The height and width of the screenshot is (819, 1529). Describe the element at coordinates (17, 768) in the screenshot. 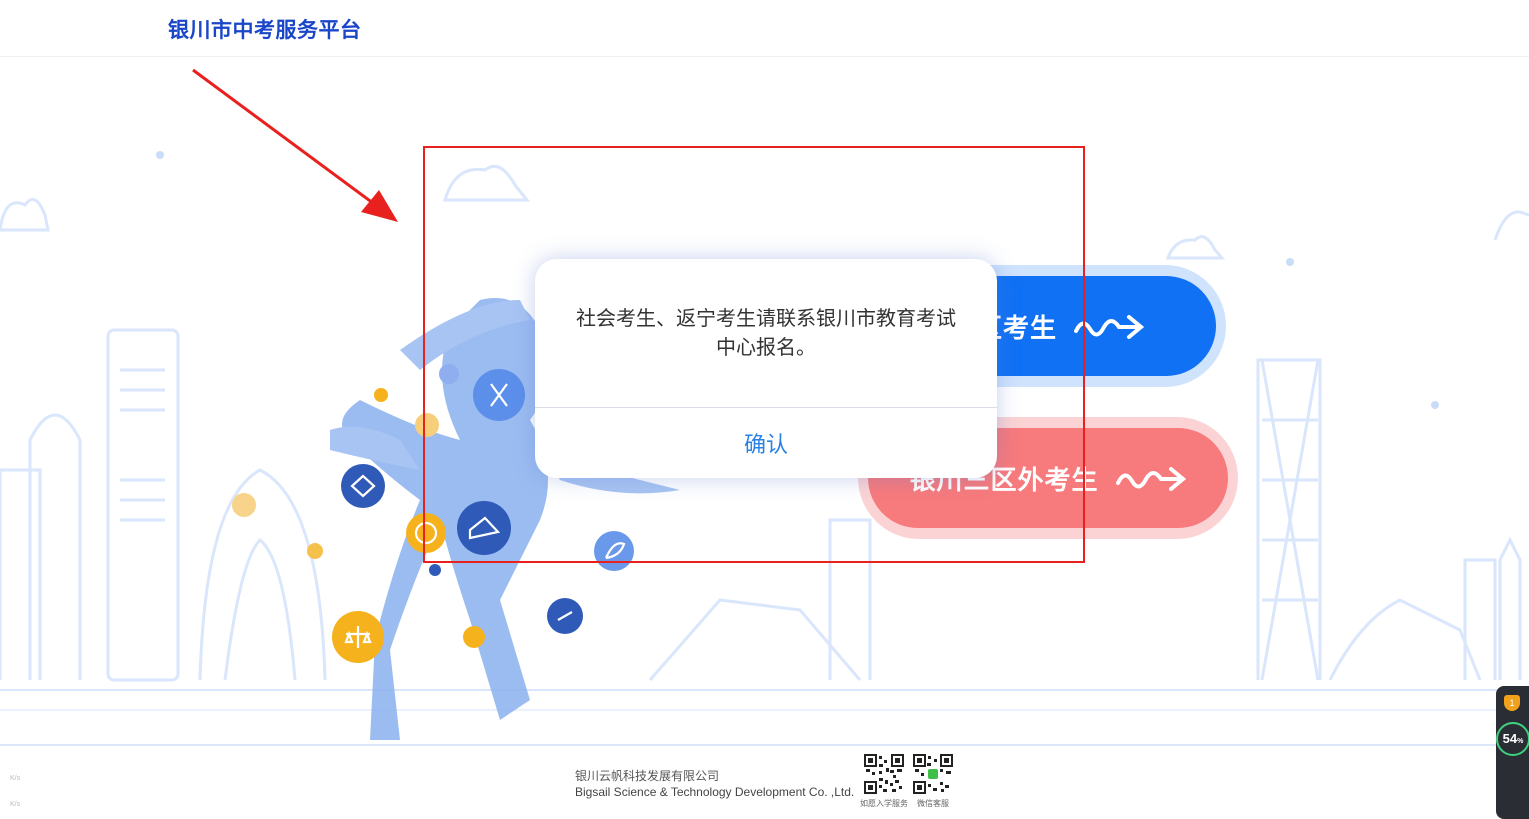

I see `upload-speed-value: 0.0` at that location.